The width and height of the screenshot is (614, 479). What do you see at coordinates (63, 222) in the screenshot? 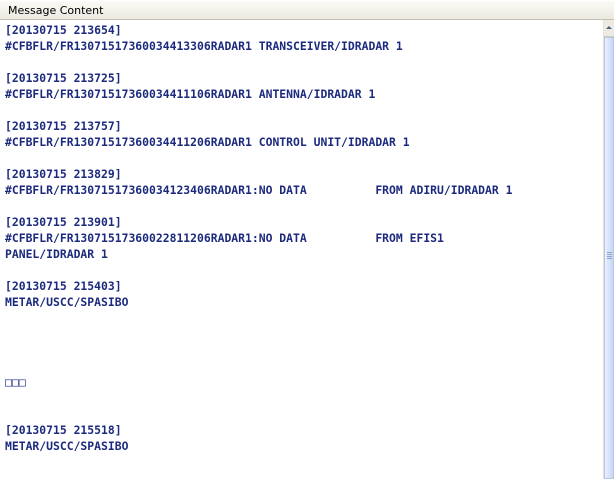
I see `message-timestamp: [20130715 213901]` at bounding box center [63, 222].